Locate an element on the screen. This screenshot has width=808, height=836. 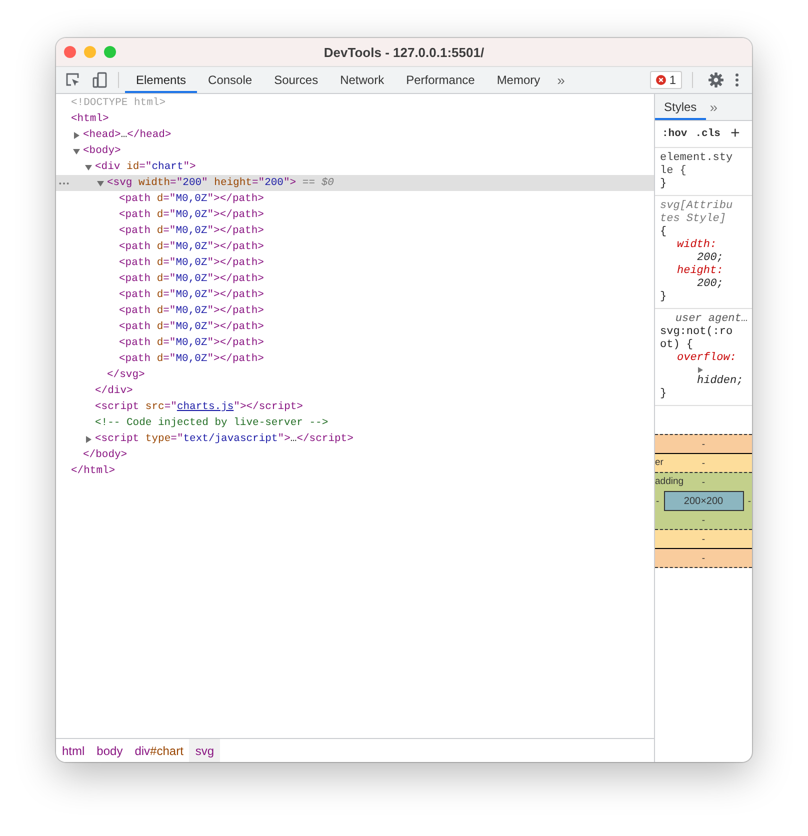
property-name: overflow: is located at coordinates (707, 358).